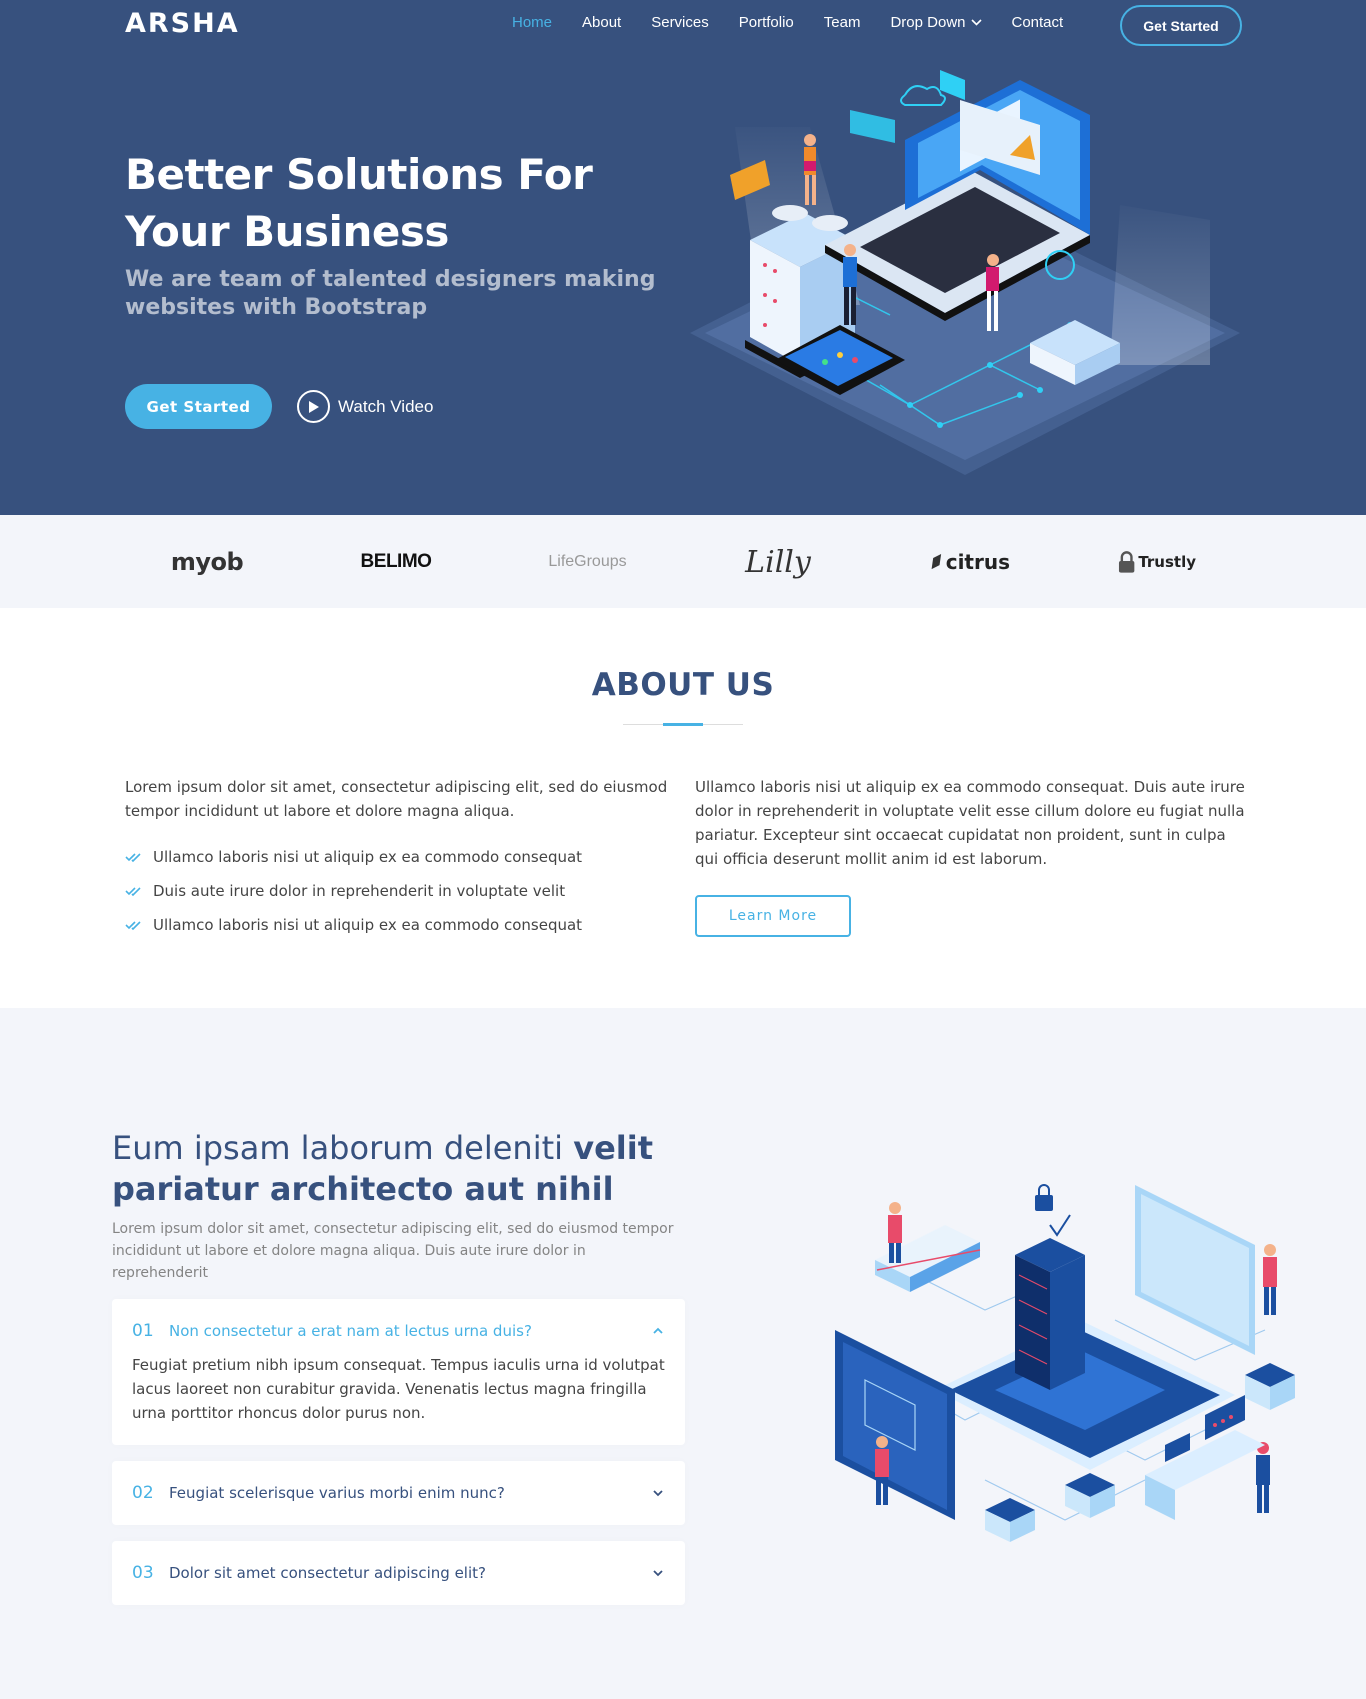 Image resolution: width=1366 pixels, height=1699 pixels. What do you see at coordinates (207, 562) in the screenshot?
I see `client-logo-myob: myob` at bounding box center [207, 562].